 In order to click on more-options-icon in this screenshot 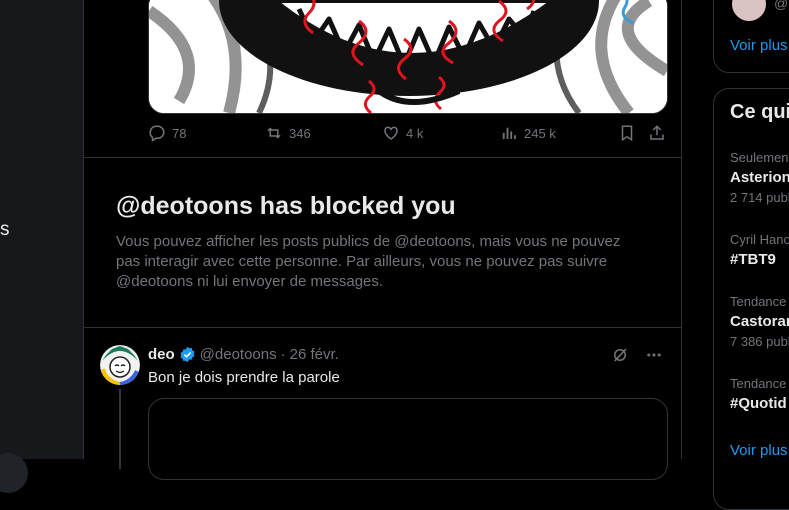, I will do `click(654, 355)`.